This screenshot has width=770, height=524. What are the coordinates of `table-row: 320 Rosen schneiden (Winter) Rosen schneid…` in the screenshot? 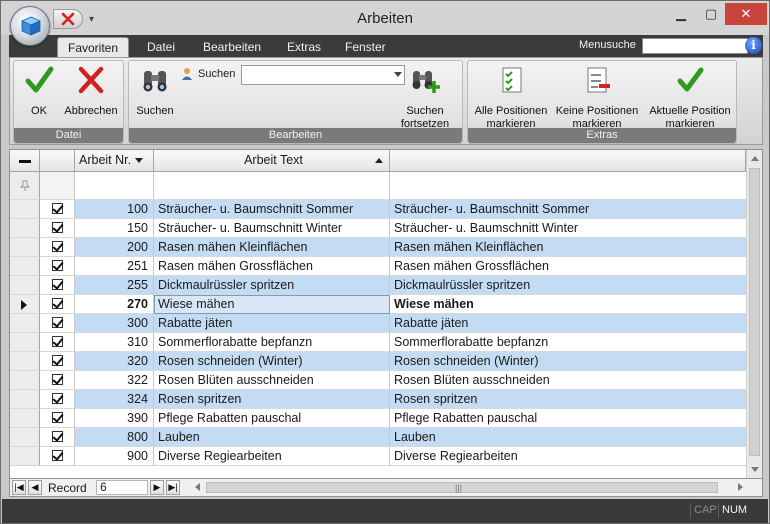 It's located at (378, 361).